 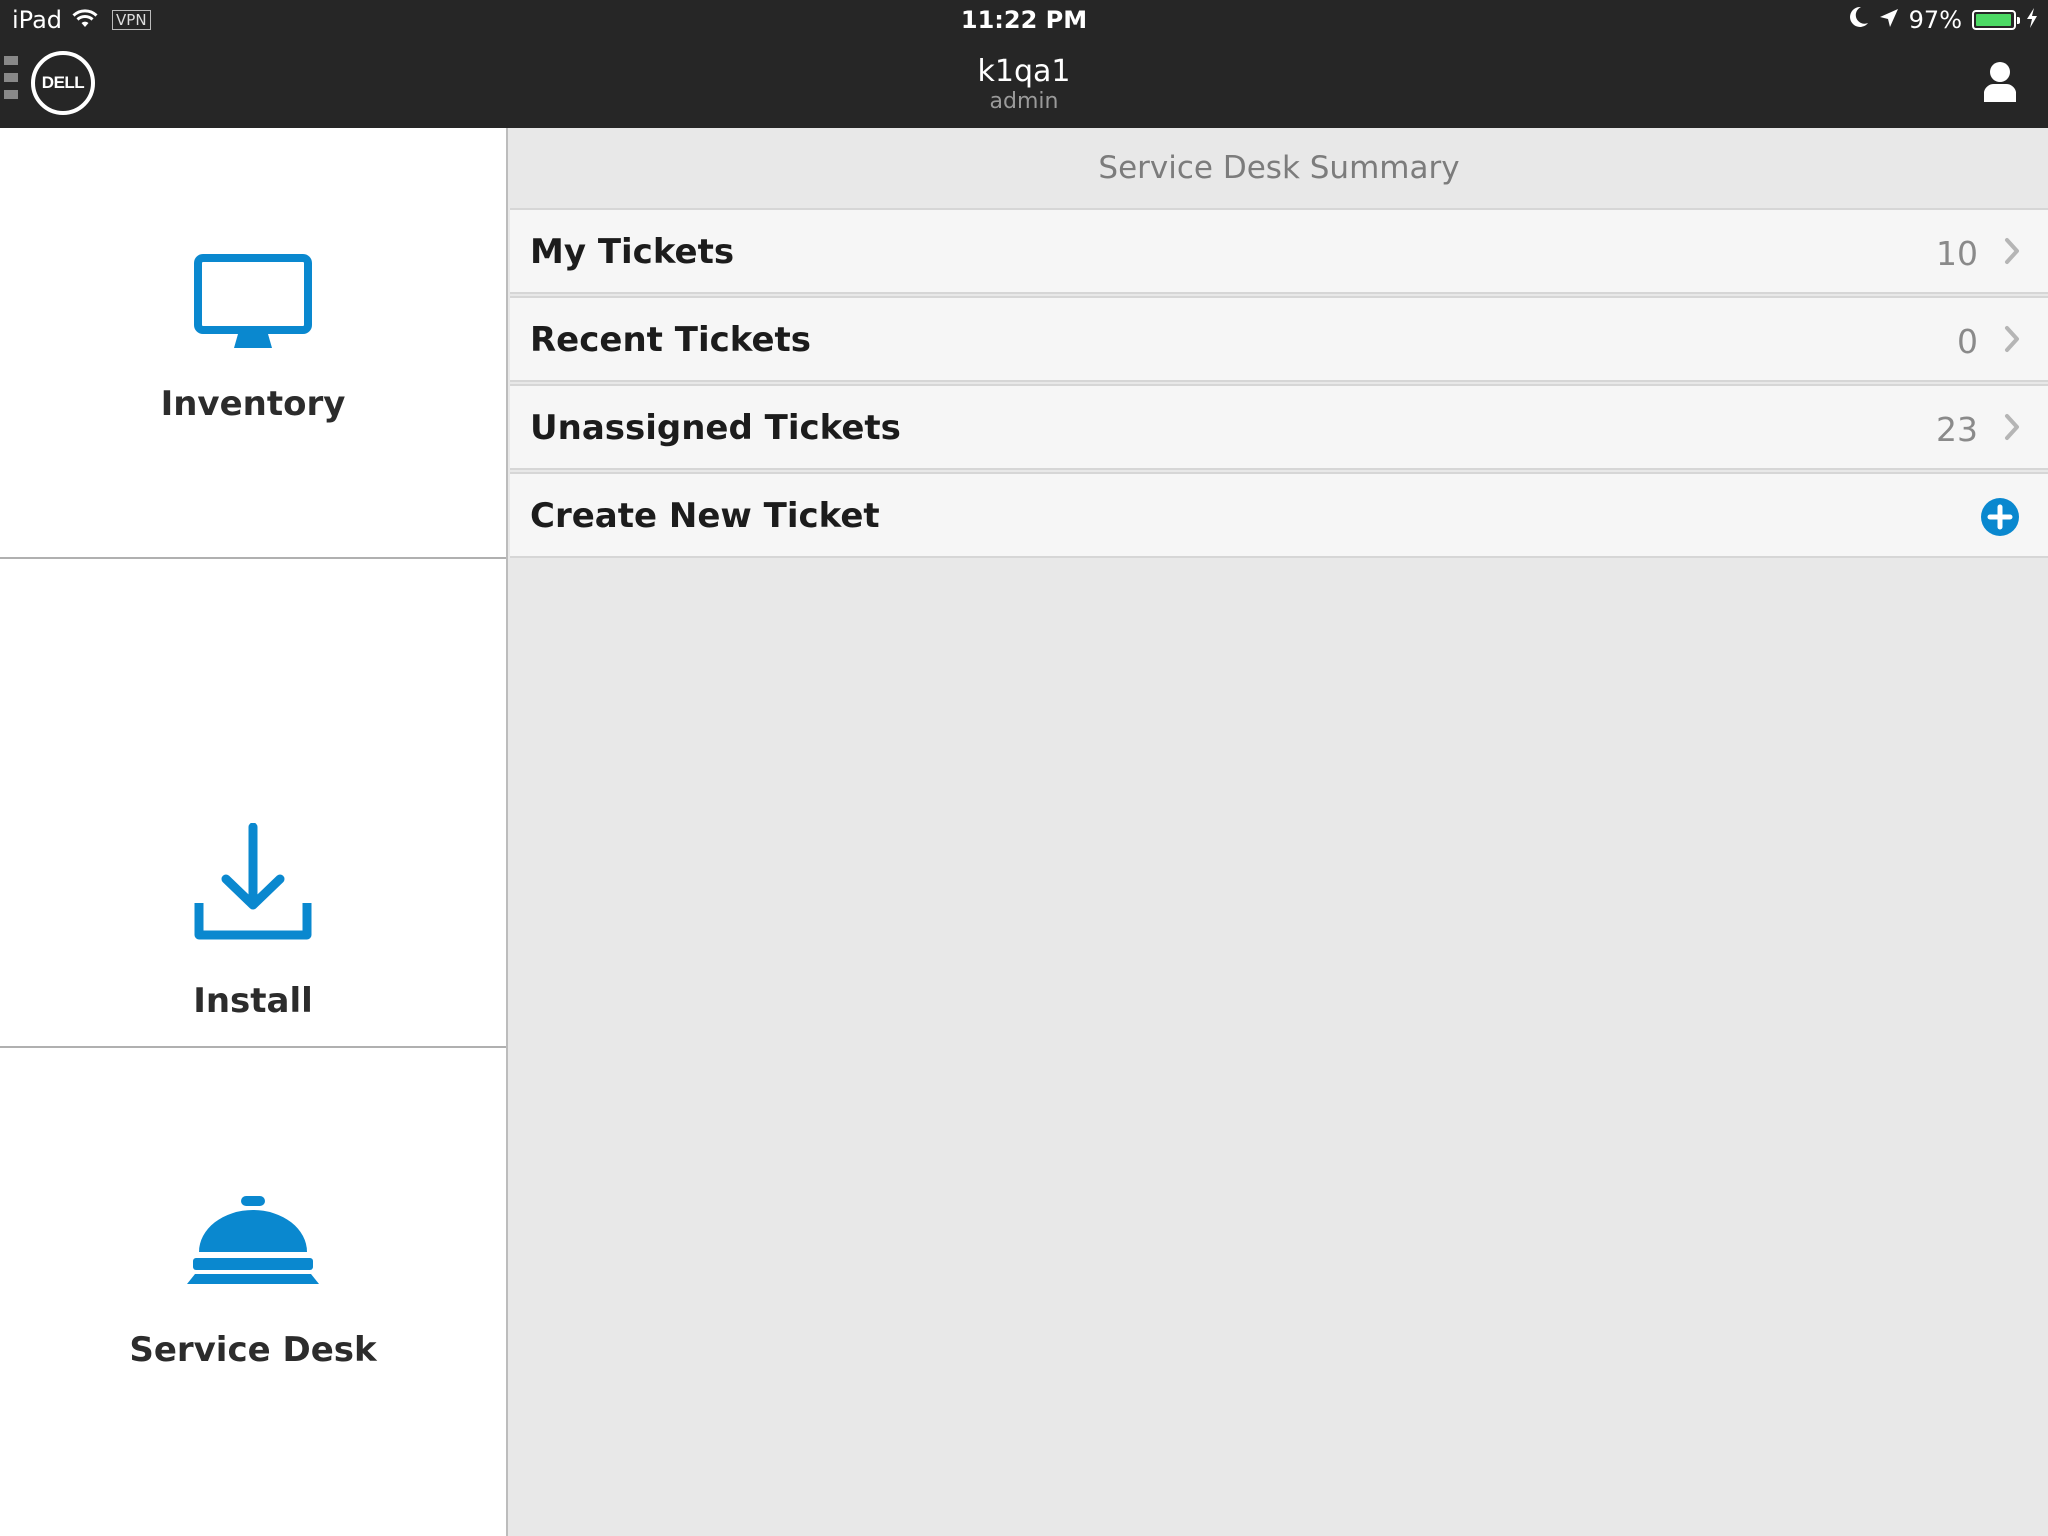 I want to click on location-arrow-icon, so click(x=1889, y=20).